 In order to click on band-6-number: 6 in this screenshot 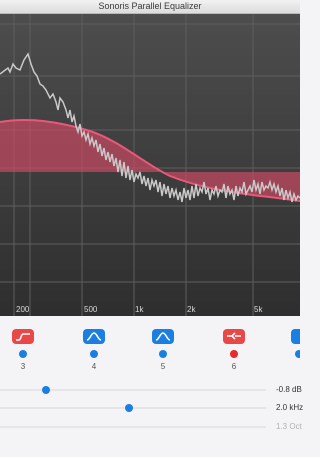, I will do `click(234, 366)`.